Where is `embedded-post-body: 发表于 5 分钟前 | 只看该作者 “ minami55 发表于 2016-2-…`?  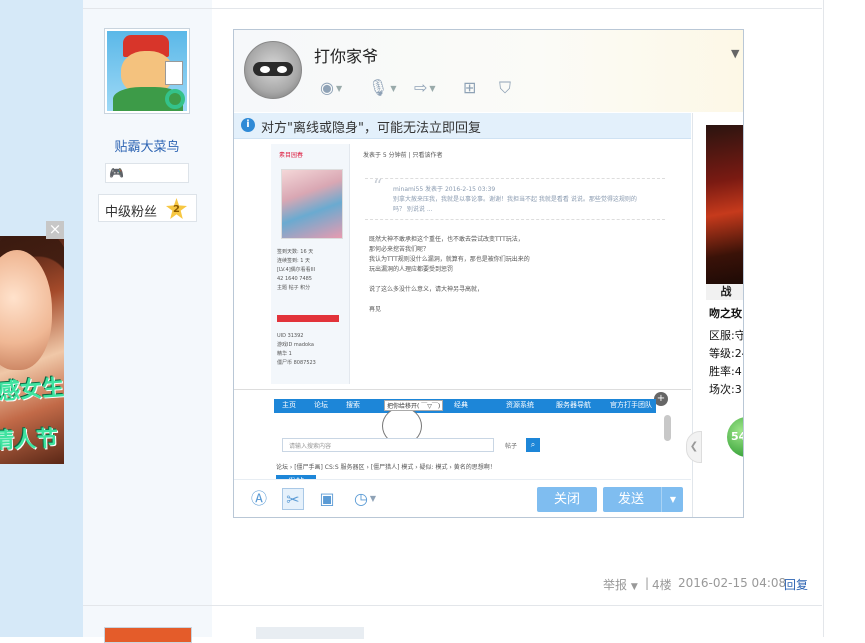
embedded-post-body: 发表于 5 分钟前 | 只看该作者 “ minami55 发表于 2016-2-… is located at coordinates (515, 264).